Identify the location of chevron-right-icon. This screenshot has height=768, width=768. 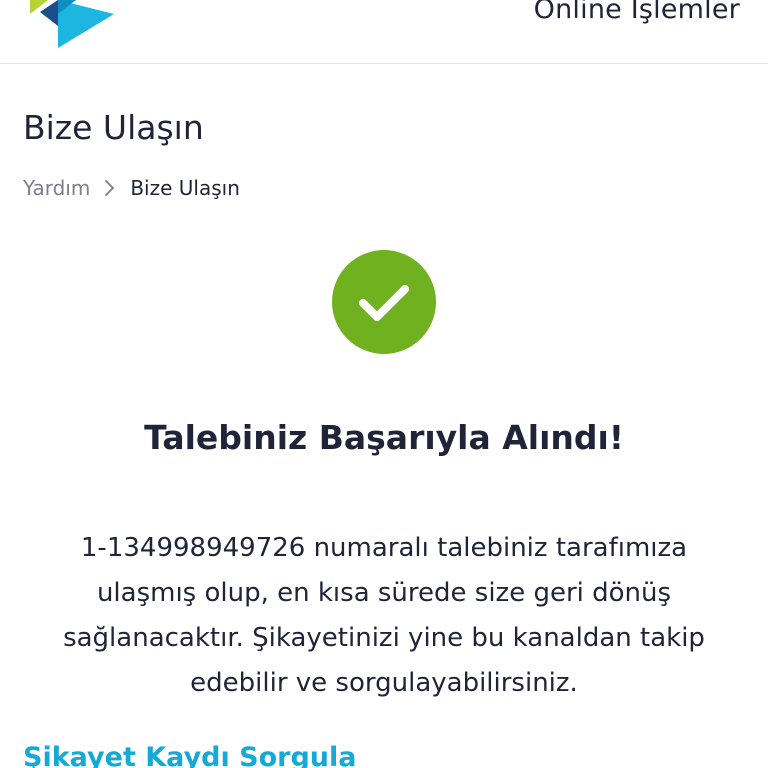
(110, 188).